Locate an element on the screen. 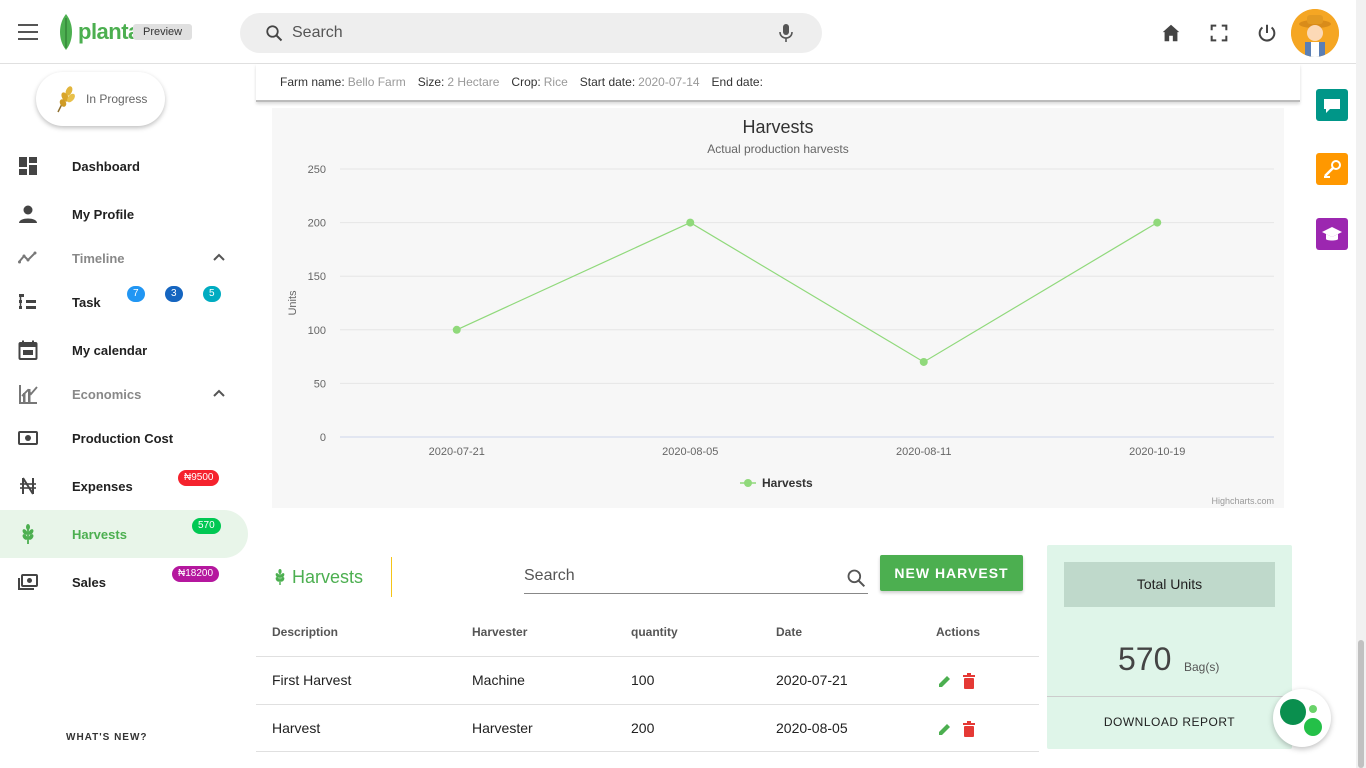 This screenshot has height=768, width=1366. sidebar-section-economics: Economics is located at coordinates (124, 394).